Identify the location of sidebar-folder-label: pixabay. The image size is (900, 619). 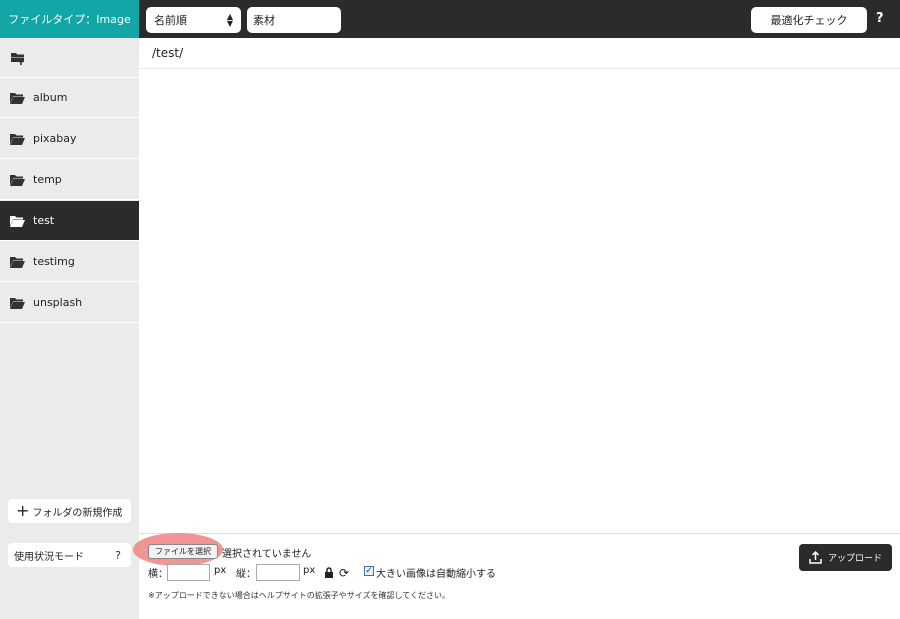
(55, 138).